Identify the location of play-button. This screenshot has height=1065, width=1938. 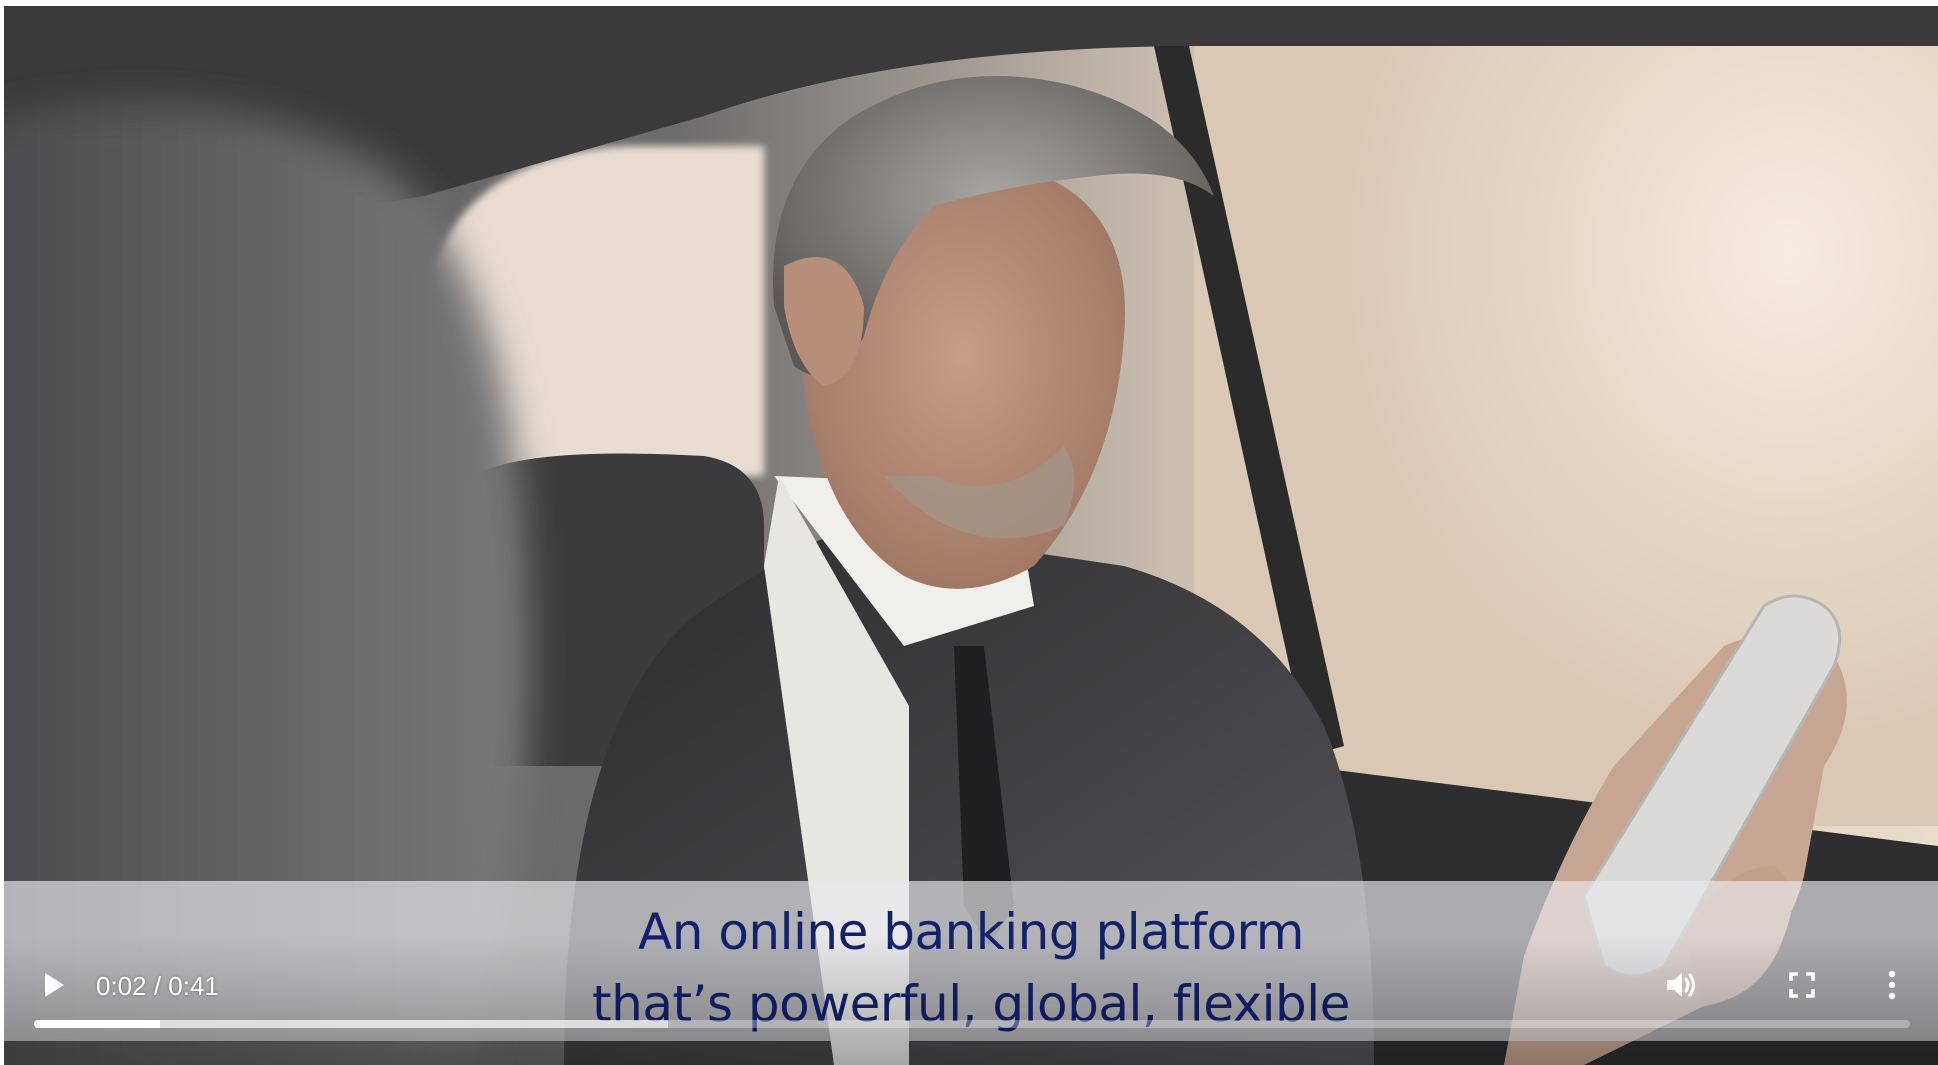
(54, 985).